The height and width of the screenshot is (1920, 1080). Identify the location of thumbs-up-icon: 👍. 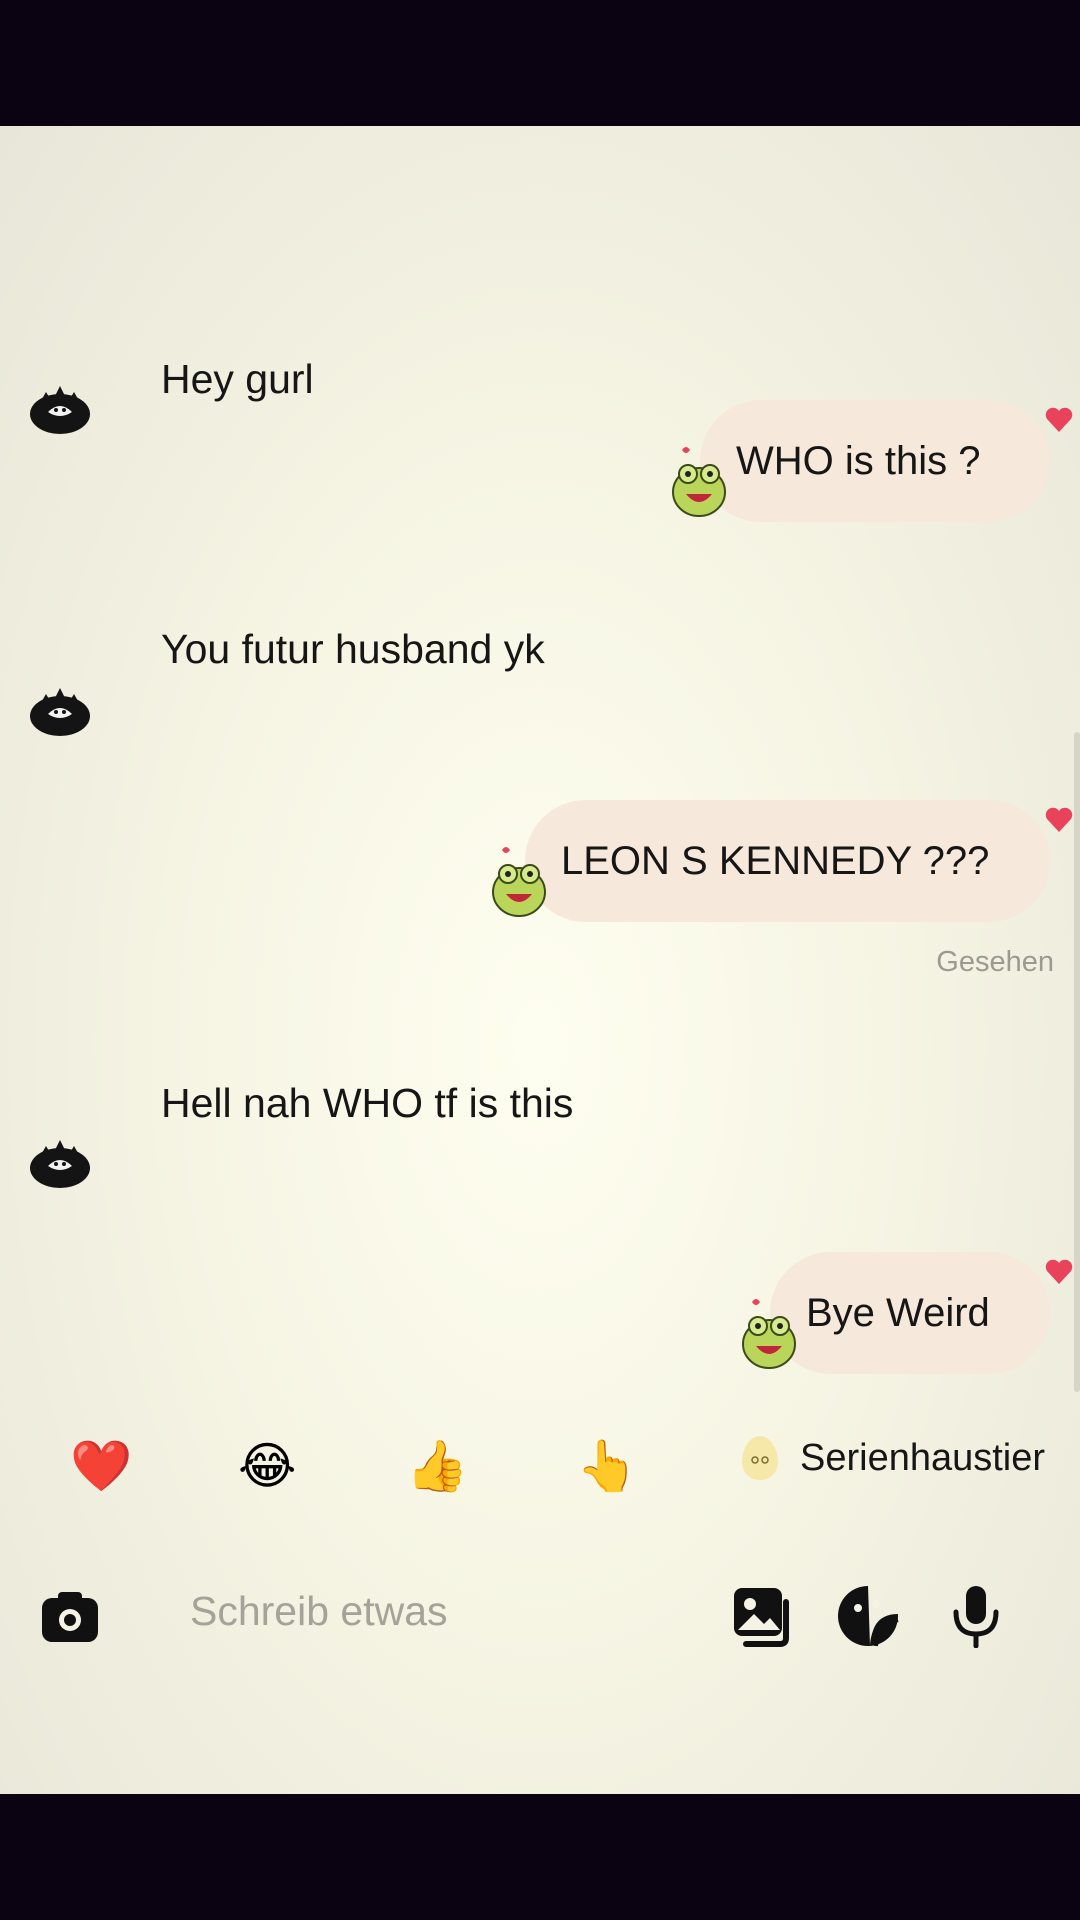
(437, 1466).